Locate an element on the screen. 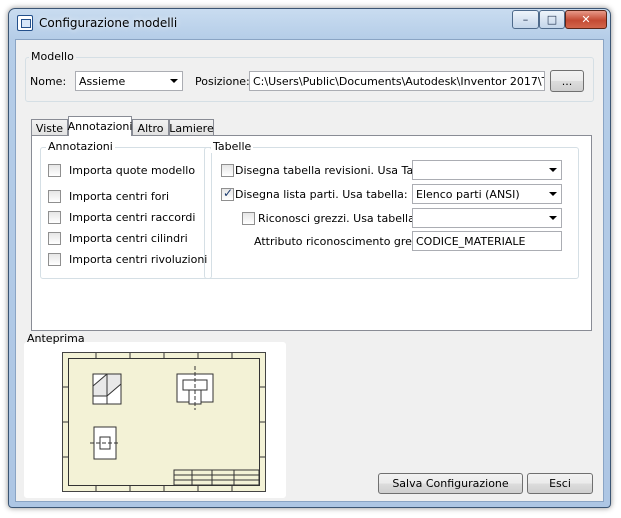 Image resolution: width=621 pixels, height=518 pixels. name-select-value: Assieme is located at coordinates (102, 81).